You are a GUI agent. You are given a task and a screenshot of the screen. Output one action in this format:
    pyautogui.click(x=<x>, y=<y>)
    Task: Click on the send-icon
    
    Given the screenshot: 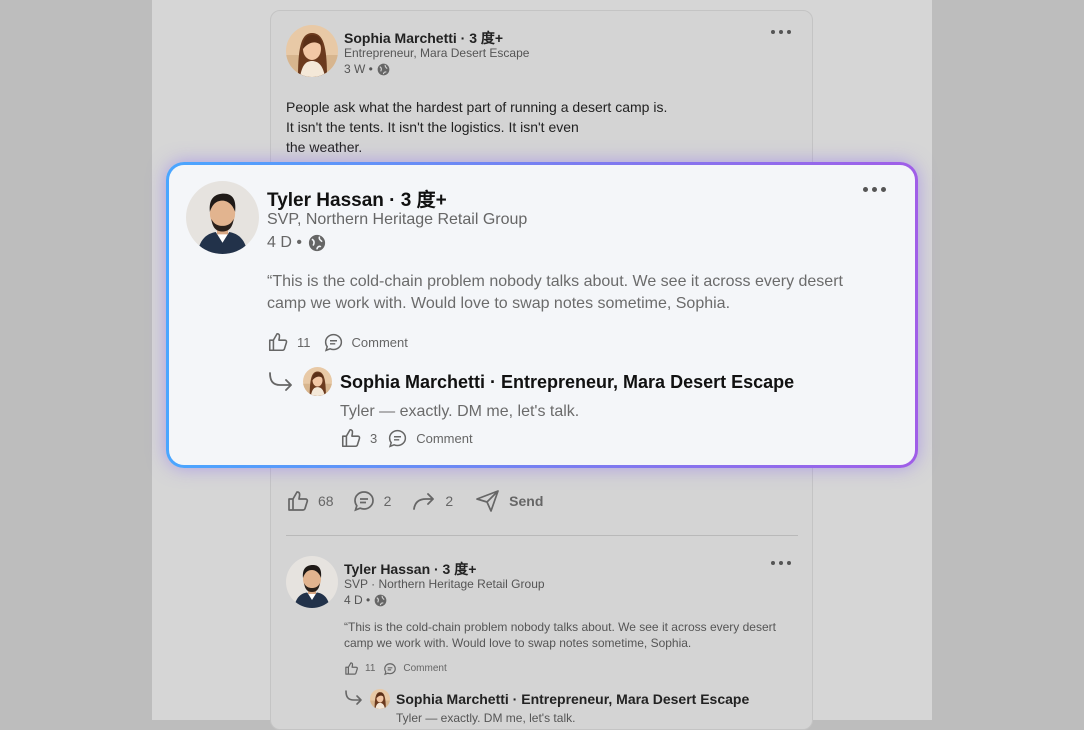 What is the action you would take?
    pyautogui.click(x=488, y=501)
    